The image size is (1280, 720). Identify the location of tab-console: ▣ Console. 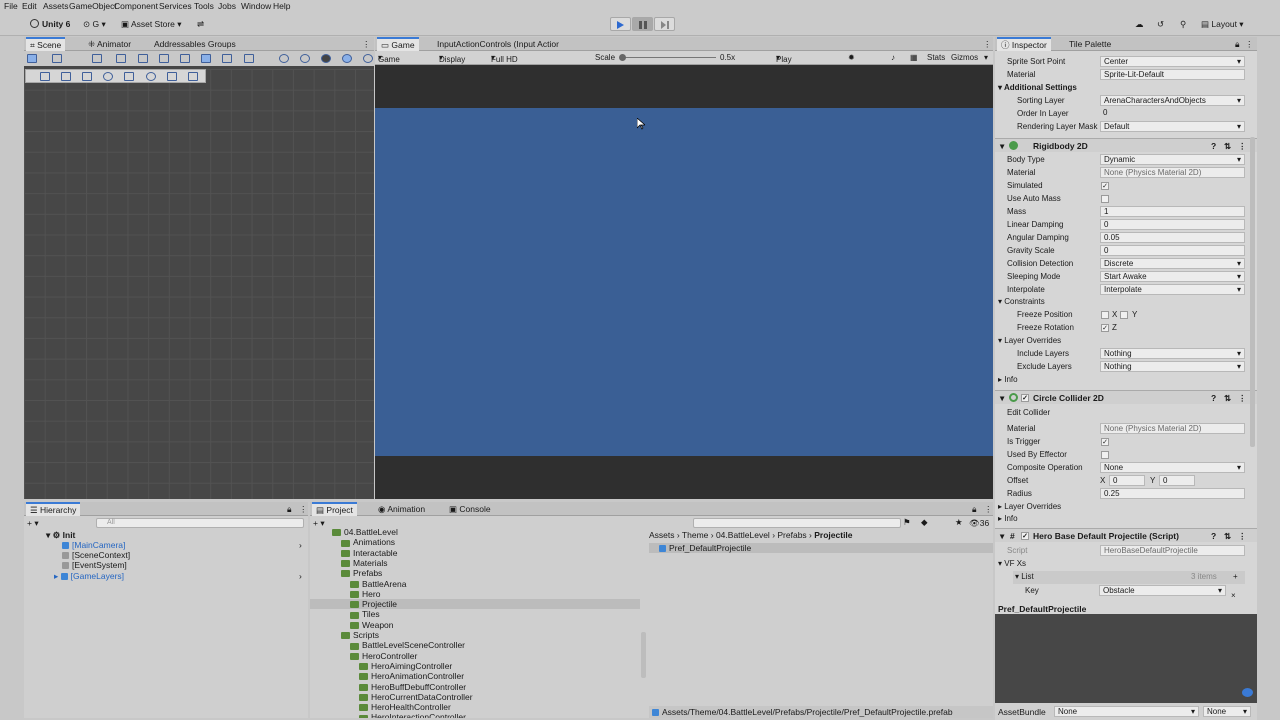
(470, 509).